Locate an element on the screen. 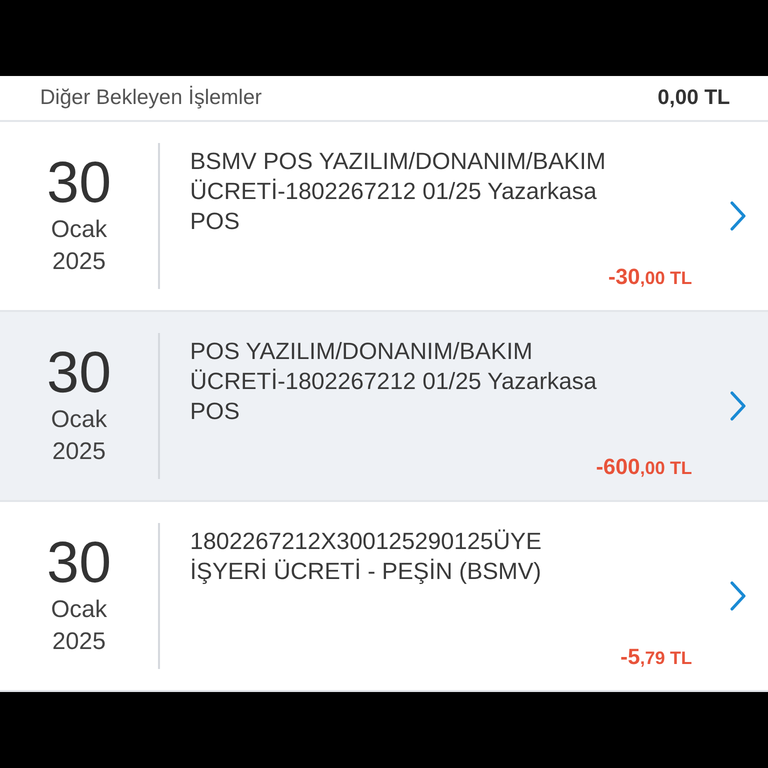 Image resolution: width=768 pixels, height=768 pixels. transaction-amount: -5,79 TL is located at coordinates (656, 657).